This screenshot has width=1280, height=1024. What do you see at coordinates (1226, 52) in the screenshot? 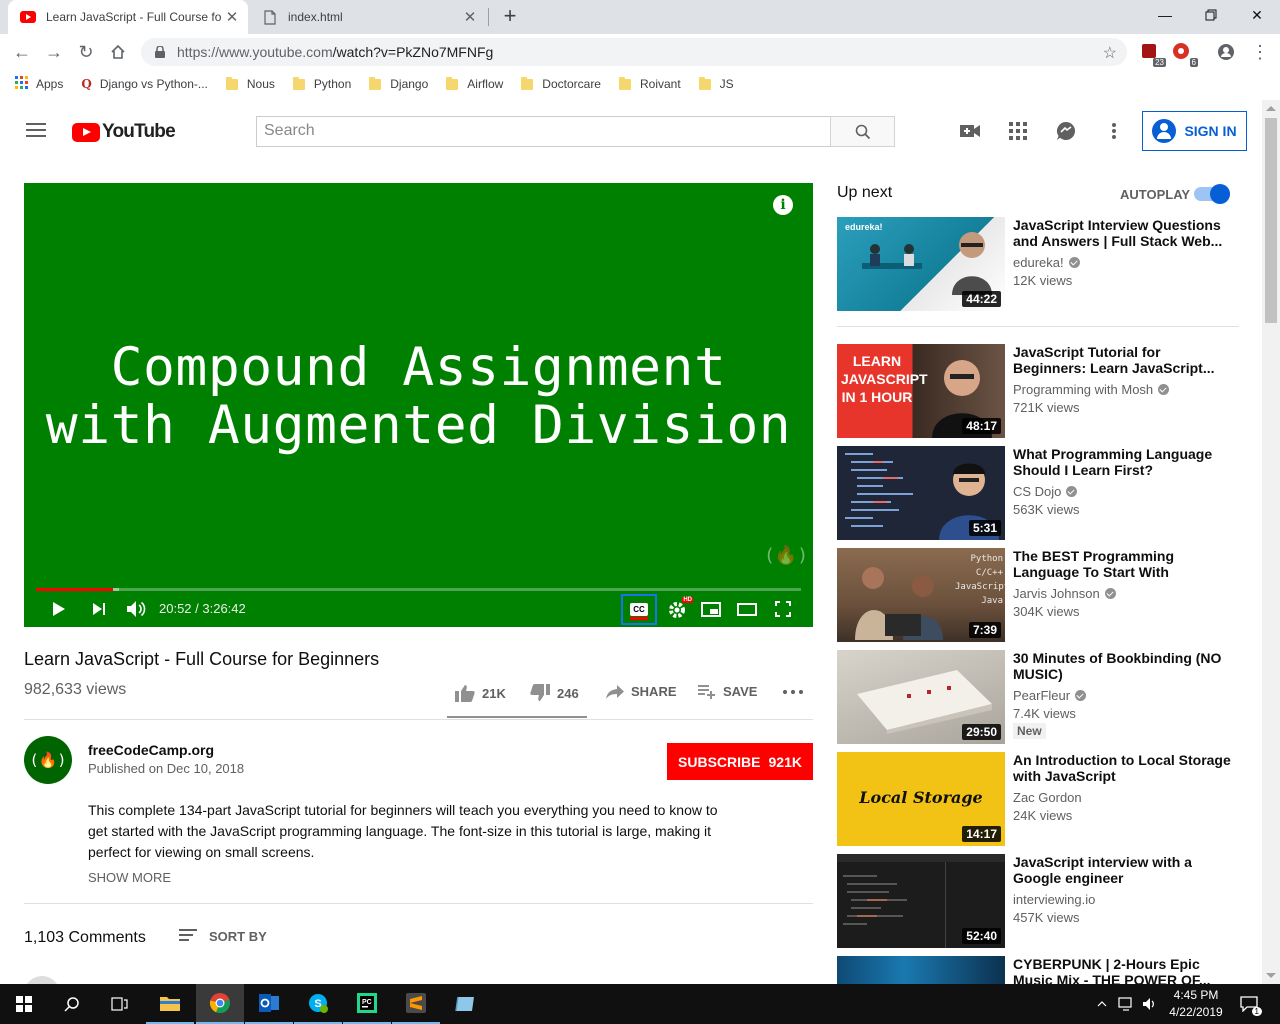
I see `profile-icon` at bounding box center [1226, 52].